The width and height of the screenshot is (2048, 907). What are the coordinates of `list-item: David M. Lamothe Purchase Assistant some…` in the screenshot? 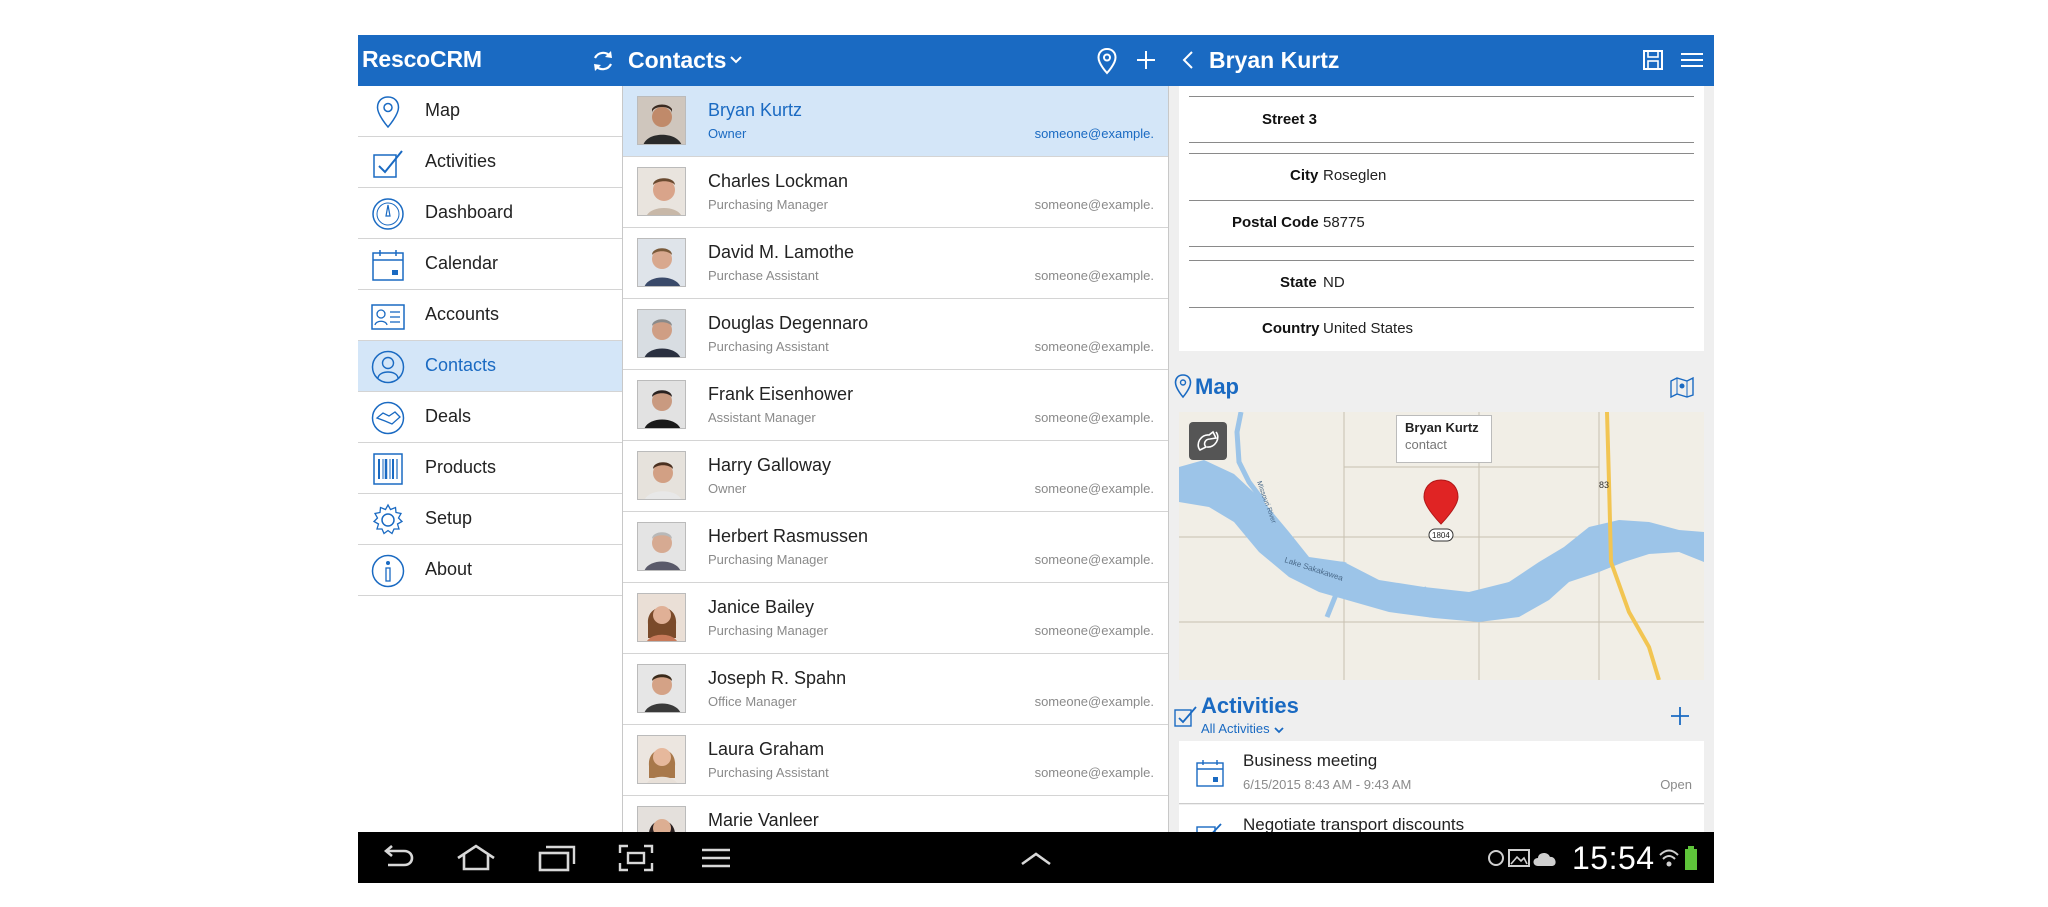 It's located at (895, 263).